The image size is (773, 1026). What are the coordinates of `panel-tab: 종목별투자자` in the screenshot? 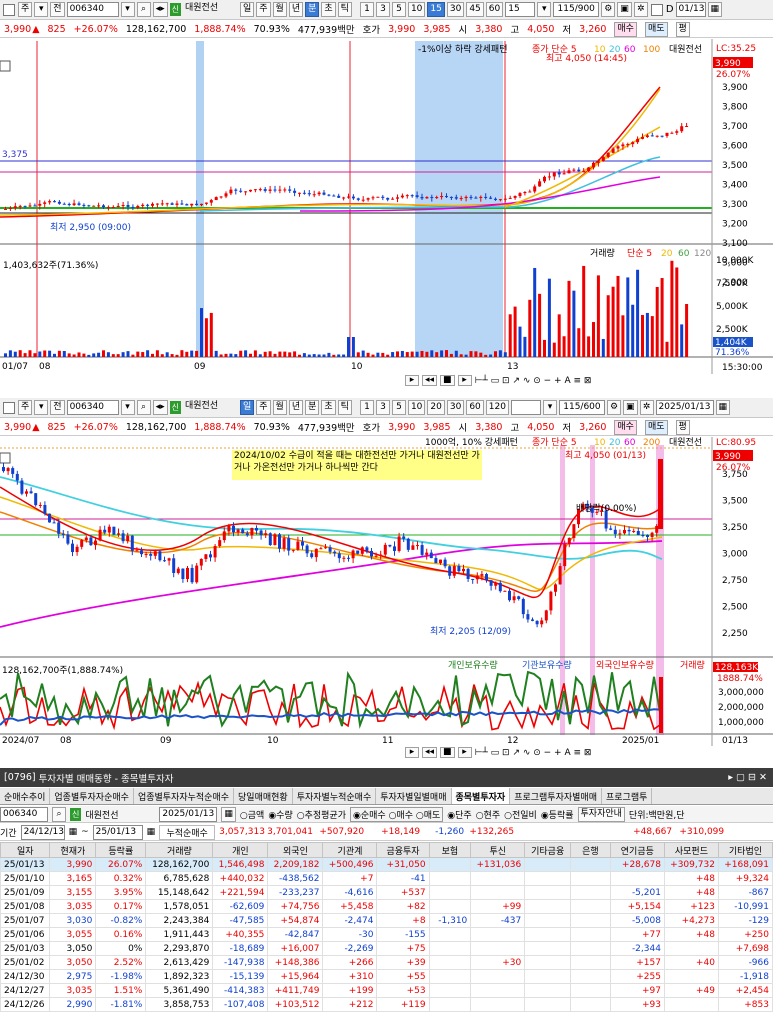 It's located at (481, 796).